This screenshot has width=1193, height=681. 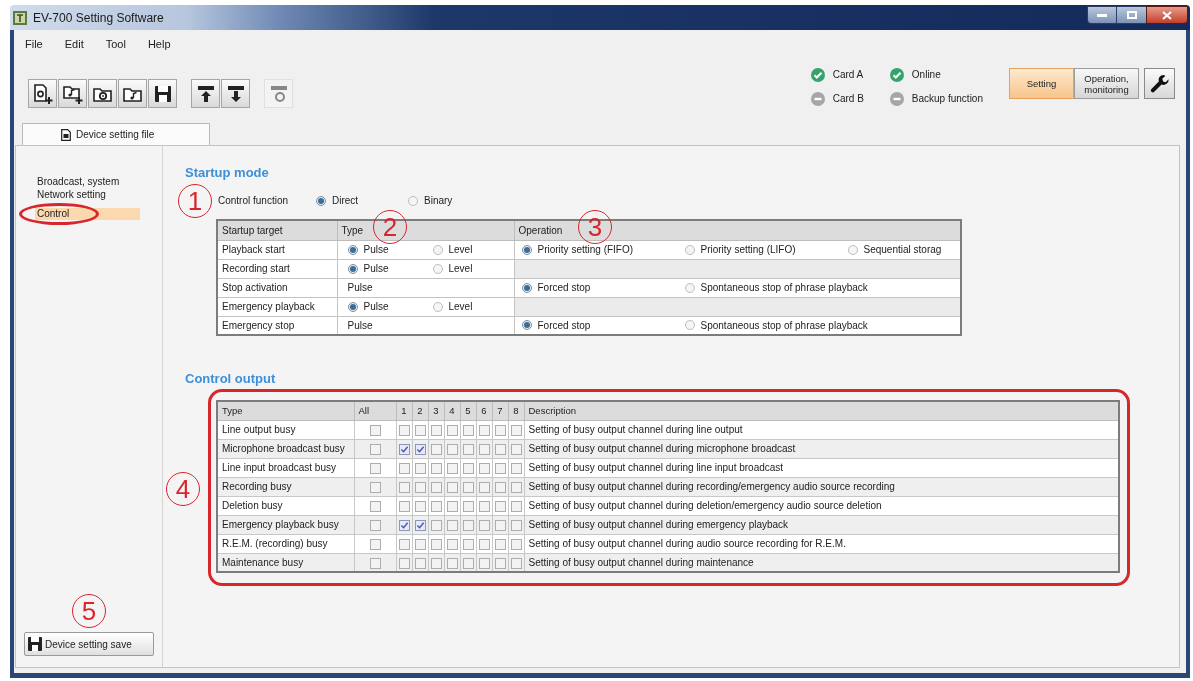 What do you see at coordinates (1131, 15) in the screenshot?
I see `maximize-button` at bounding box center [1131, 15].